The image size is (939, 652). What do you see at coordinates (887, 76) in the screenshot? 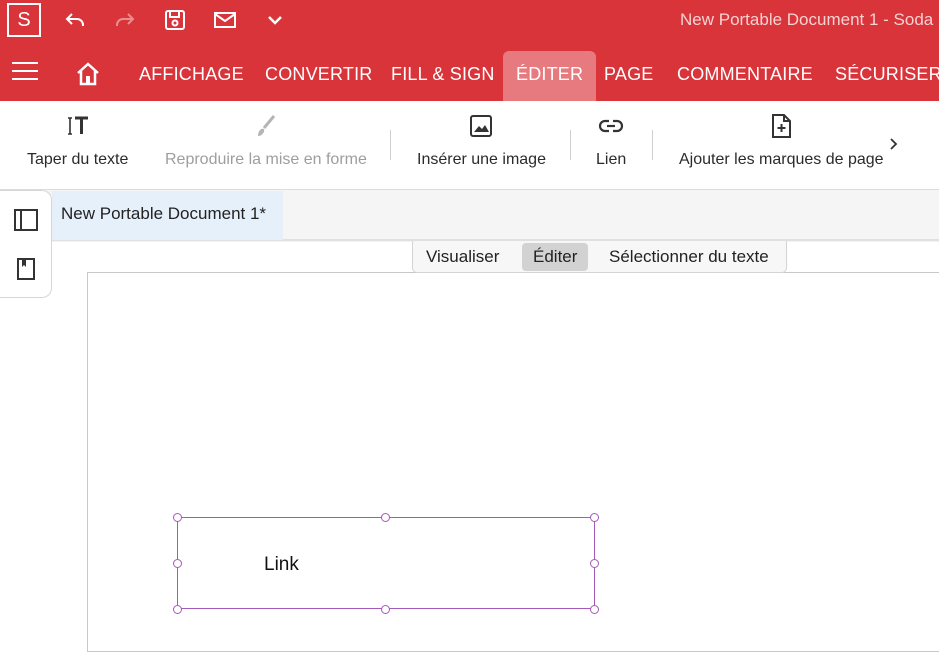
I see `tab-securiser: SÉCURISER` at bounding box center [887, 76].